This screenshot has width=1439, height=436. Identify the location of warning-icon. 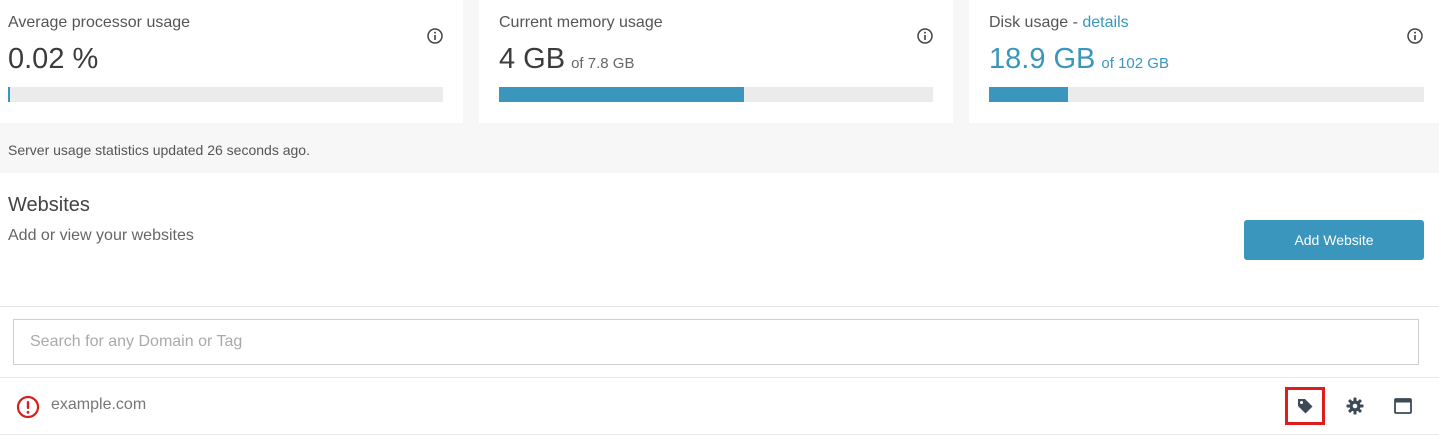
(28, 407).